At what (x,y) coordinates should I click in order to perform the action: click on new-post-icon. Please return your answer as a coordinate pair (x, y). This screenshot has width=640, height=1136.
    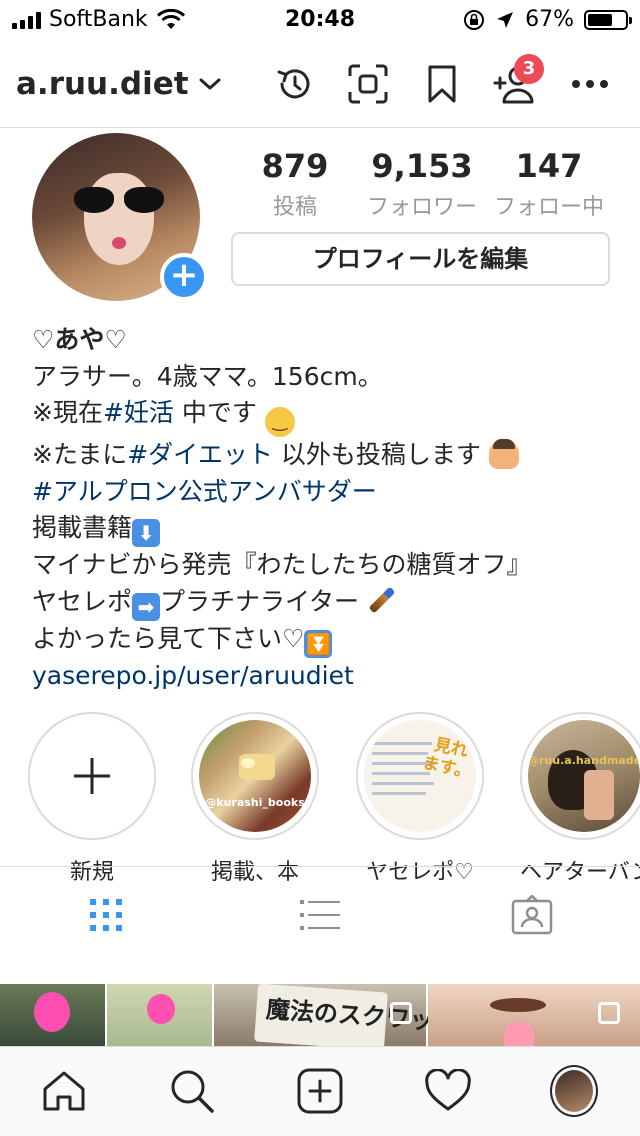
    Looking at the image, I should click on (320, 1091).